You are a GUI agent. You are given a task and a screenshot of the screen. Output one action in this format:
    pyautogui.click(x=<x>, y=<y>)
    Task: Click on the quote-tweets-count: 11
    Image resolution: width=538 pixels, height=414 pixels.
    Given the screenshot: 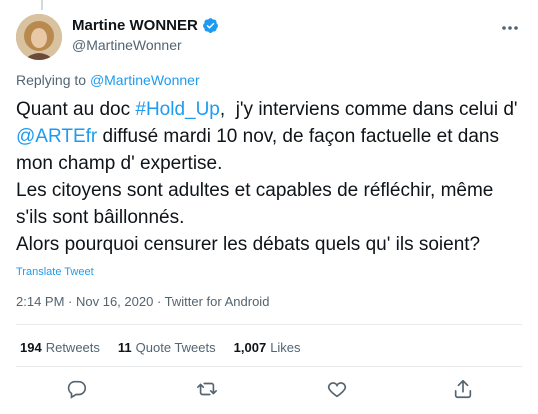 What is the action you would take?
    pyautogui.click(x=124, y=347)
    